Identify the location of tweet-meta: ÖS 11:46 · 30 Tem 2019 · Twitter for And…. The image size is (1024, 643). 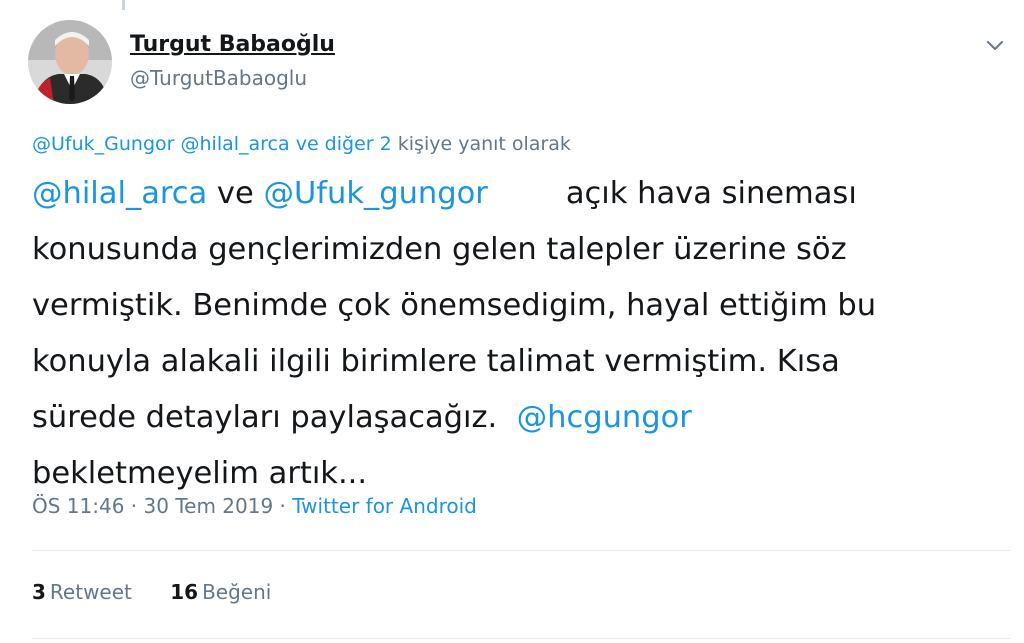
(254, 506).